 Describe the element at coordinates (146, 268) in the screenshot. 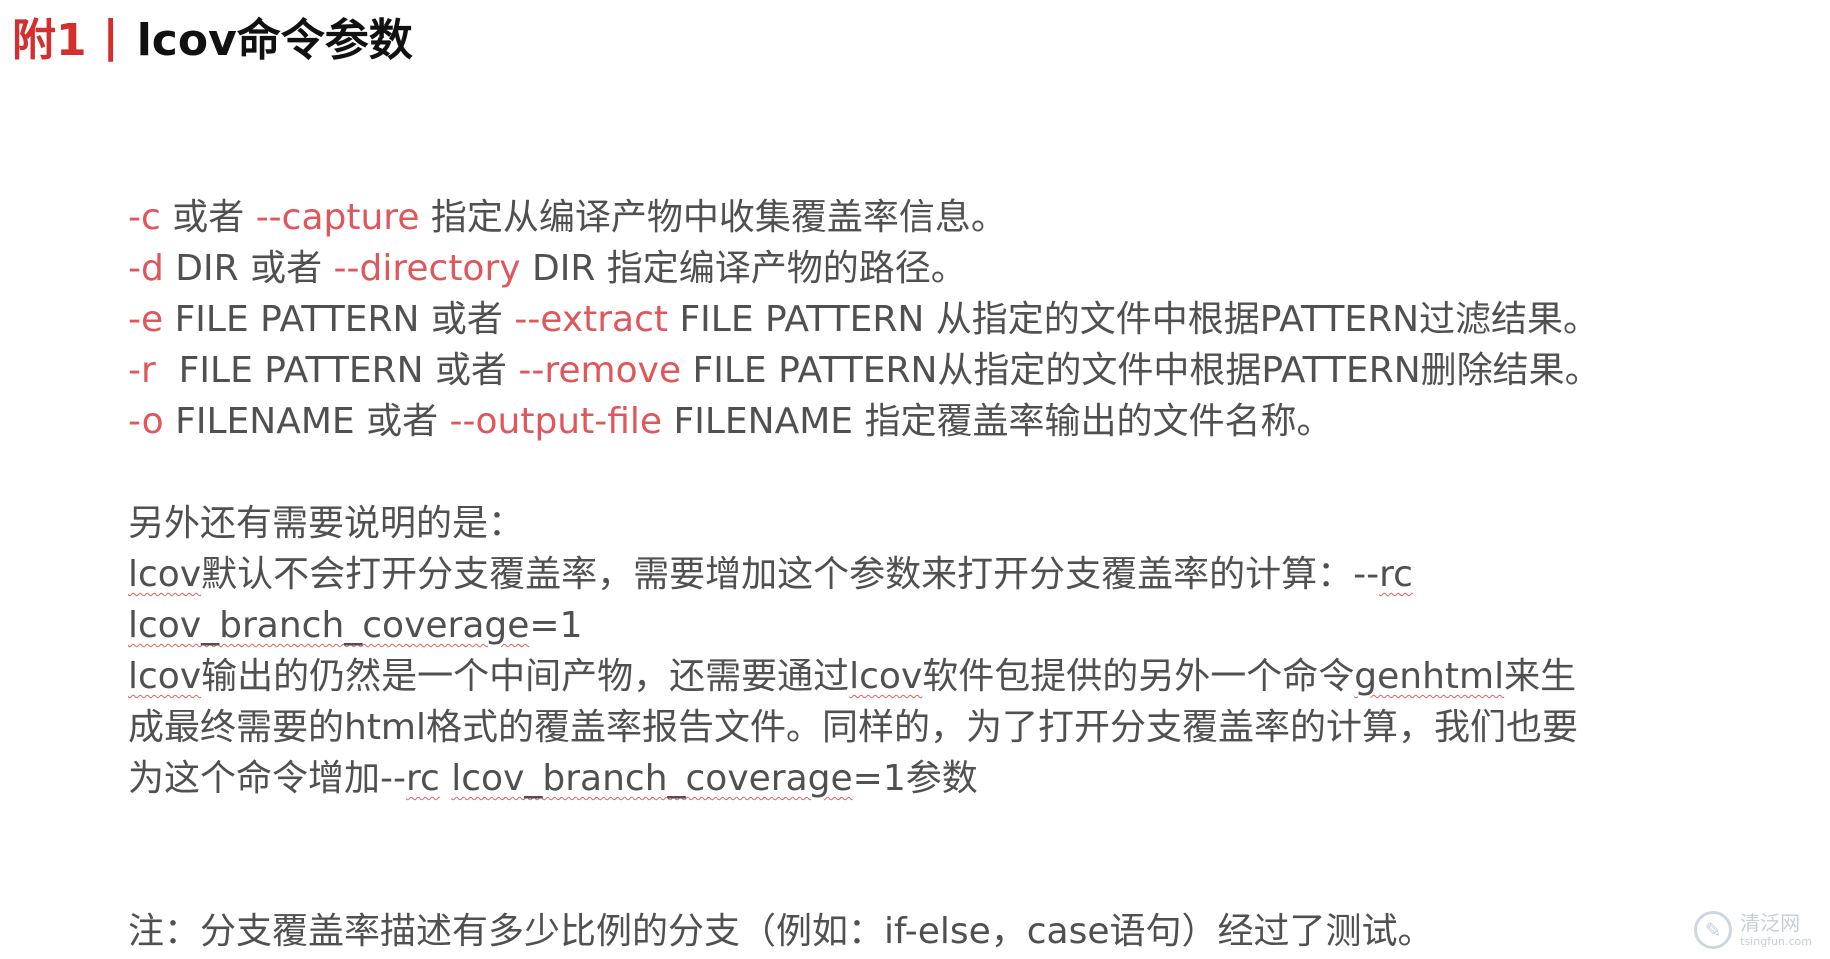

I see `option-short: -d` at that location.